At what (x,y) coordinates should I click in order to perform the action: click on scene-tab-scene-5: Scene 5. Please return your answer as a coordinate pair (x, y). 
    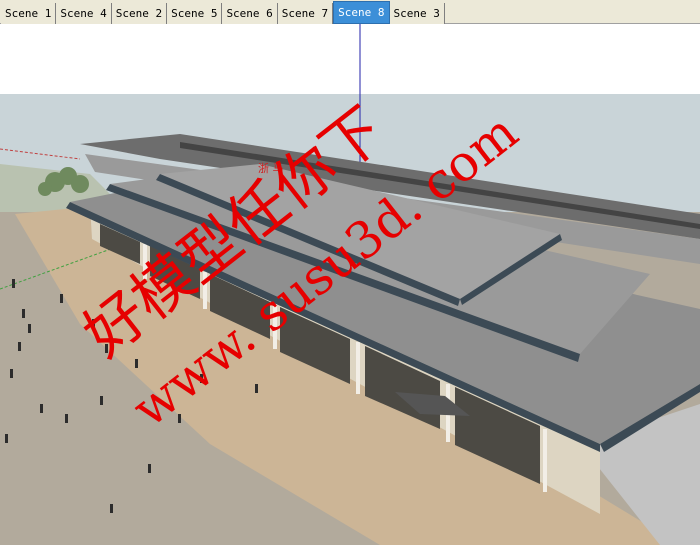
    Looking at the image, I should click on (195, 13).